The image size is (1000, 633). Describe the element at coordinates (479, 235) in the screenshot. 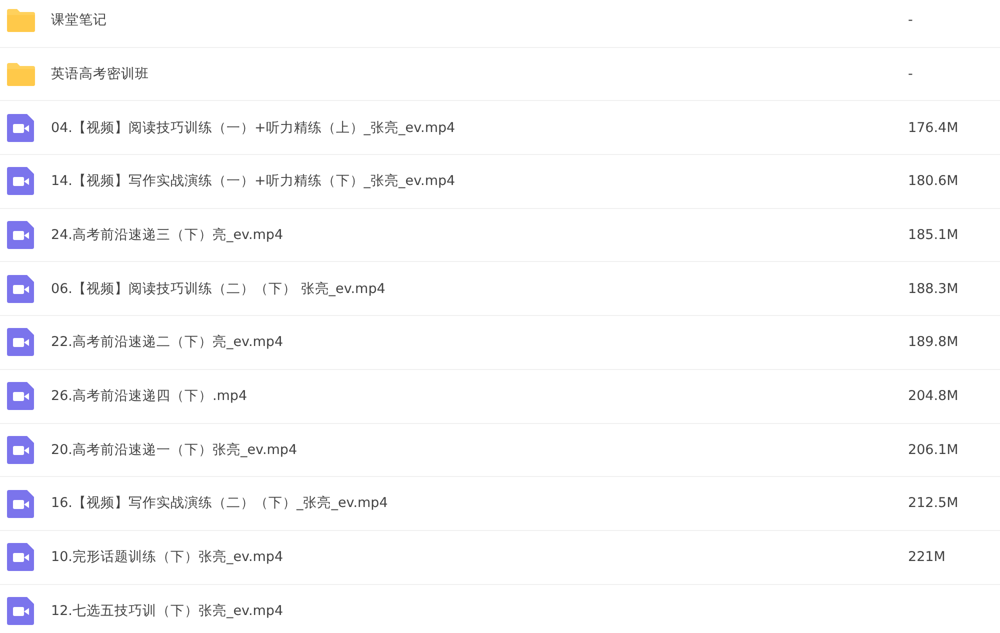

I see `file-name: 24.高考前沿速递三（下）亮_ev.mp4` at that location.